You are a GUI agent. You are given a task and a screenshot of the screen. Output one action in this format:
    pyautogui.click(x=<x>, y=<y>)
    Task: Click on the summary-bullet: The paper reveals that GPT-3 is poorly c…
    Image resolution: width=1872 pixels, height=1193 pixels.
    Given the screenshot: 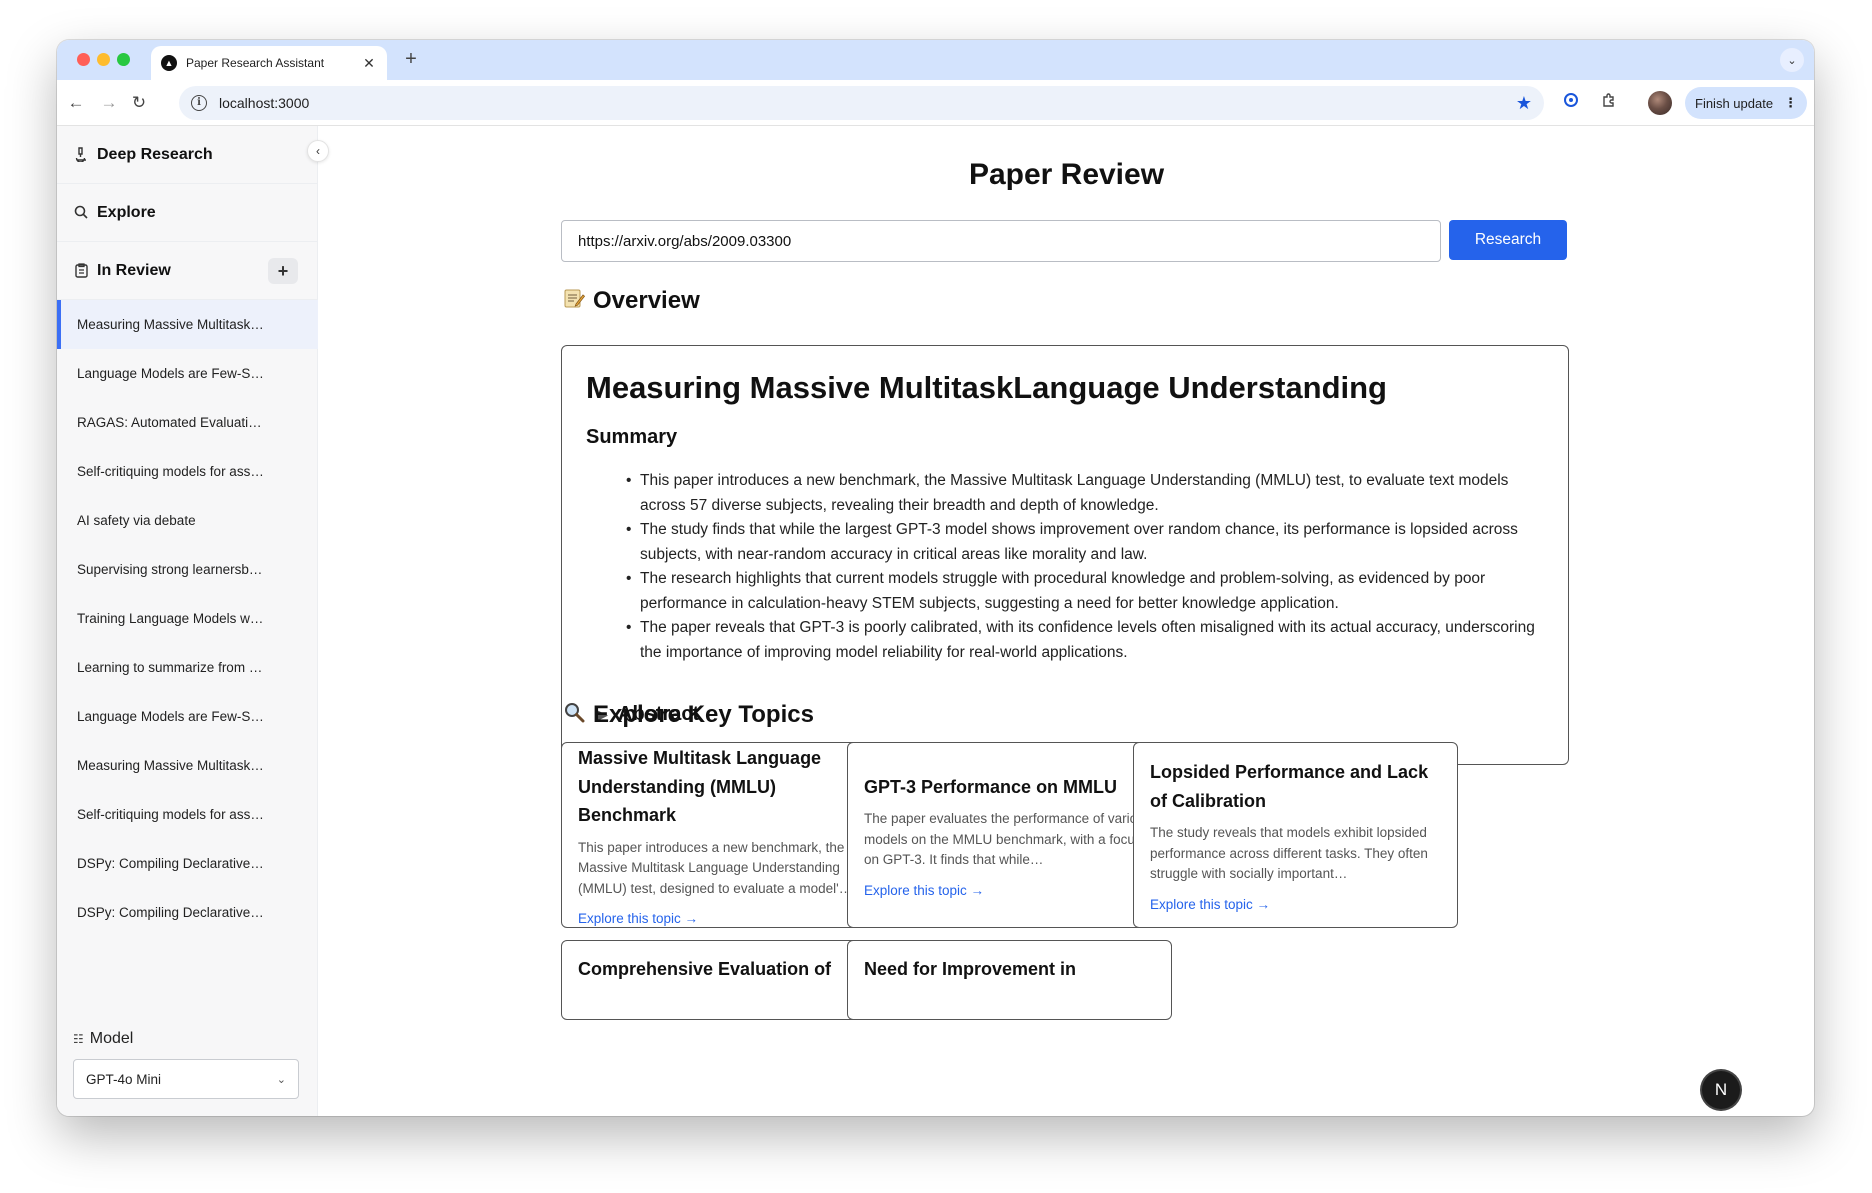 What is the action you would take?
    pyautogui.click(x=1085, y=640)
    